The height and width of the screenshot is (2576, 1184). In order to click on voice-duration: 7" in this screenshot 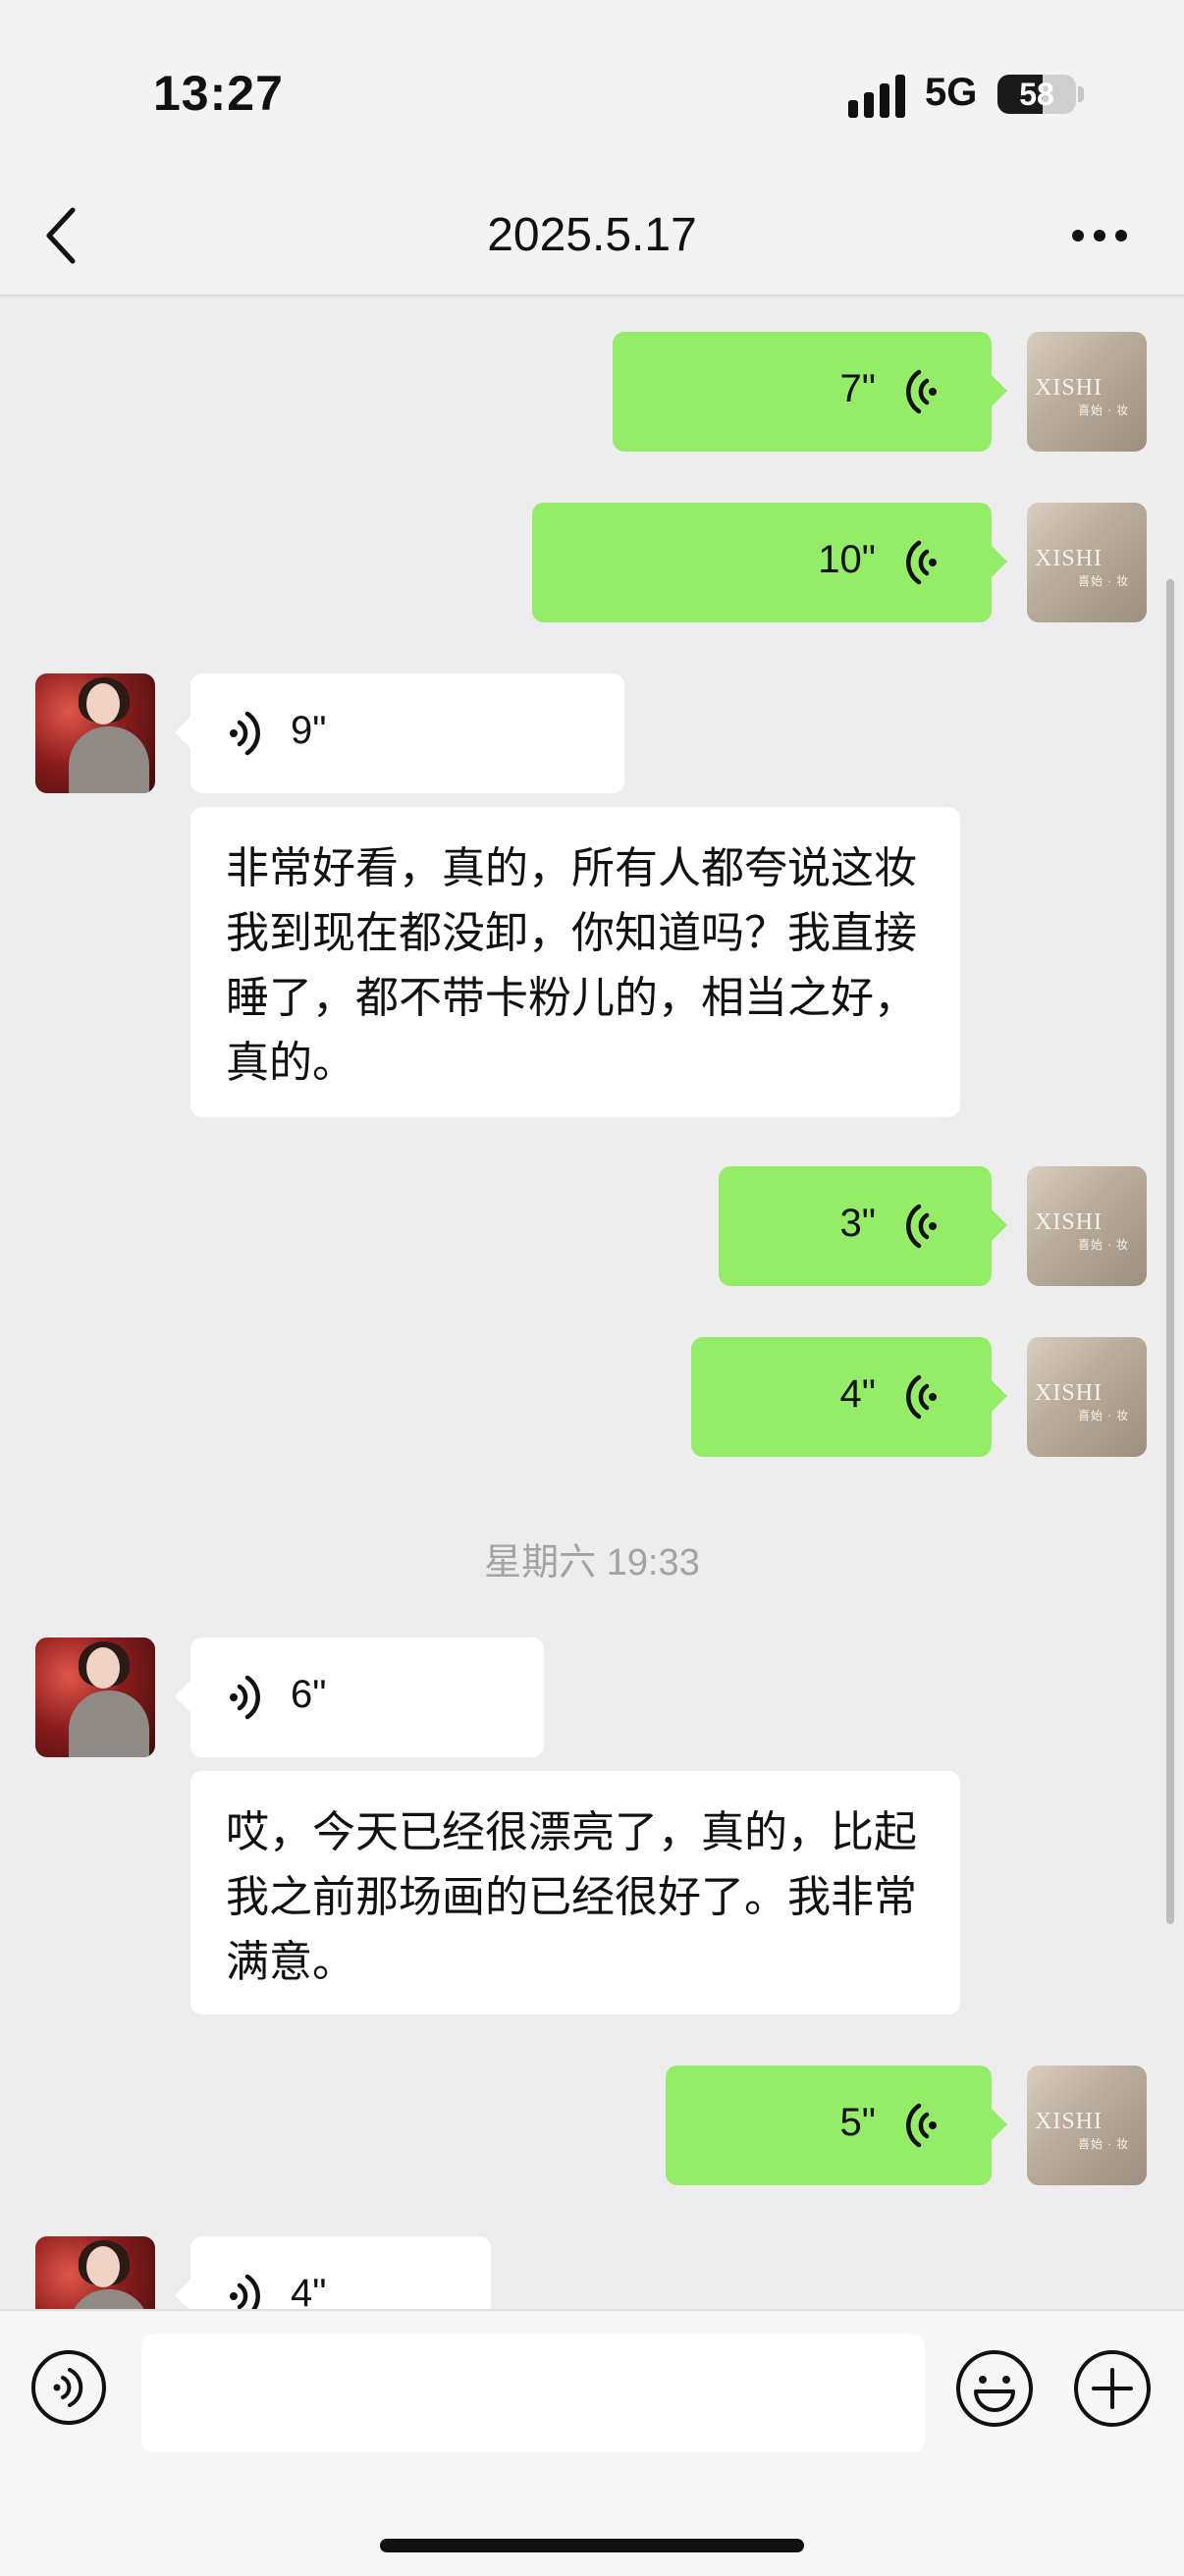, I will do `click(857, 388)`.